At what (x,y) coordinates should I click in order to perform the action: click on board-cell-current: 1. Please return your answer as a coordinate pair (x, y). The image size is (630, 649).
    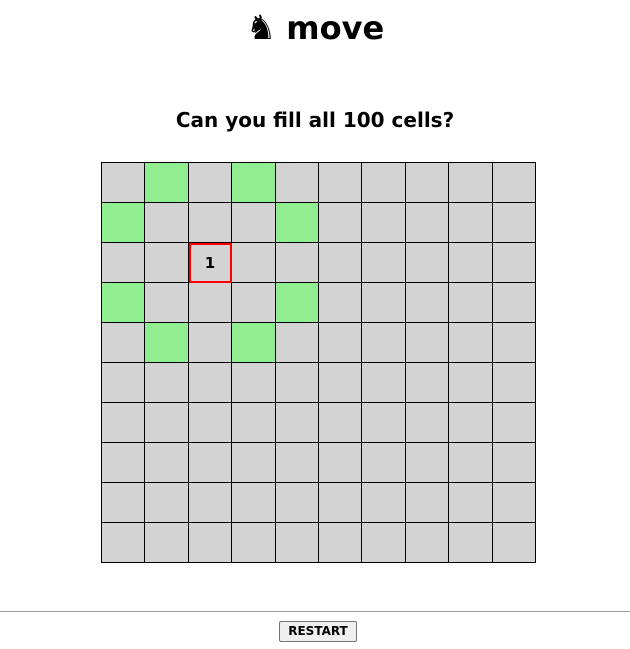
    Looking at the image, I should click on (210, 263).